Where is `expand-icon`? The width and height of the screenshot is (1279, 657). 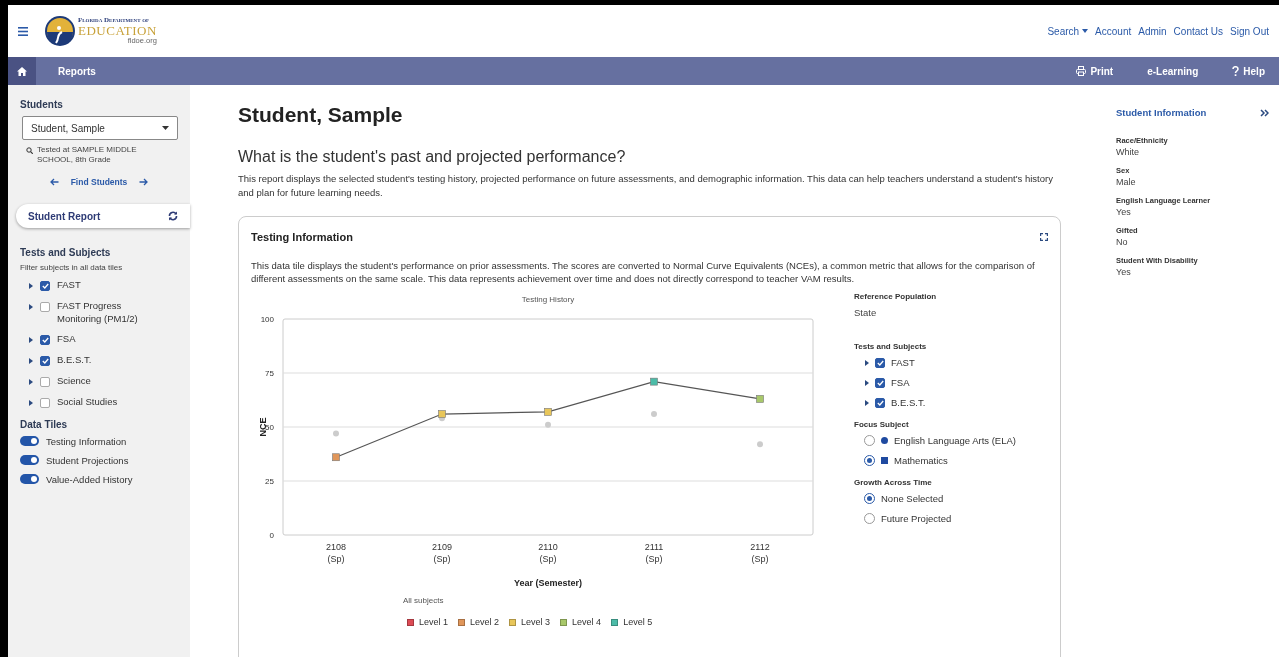
expand-icon is located at coordinates (1044, 236).